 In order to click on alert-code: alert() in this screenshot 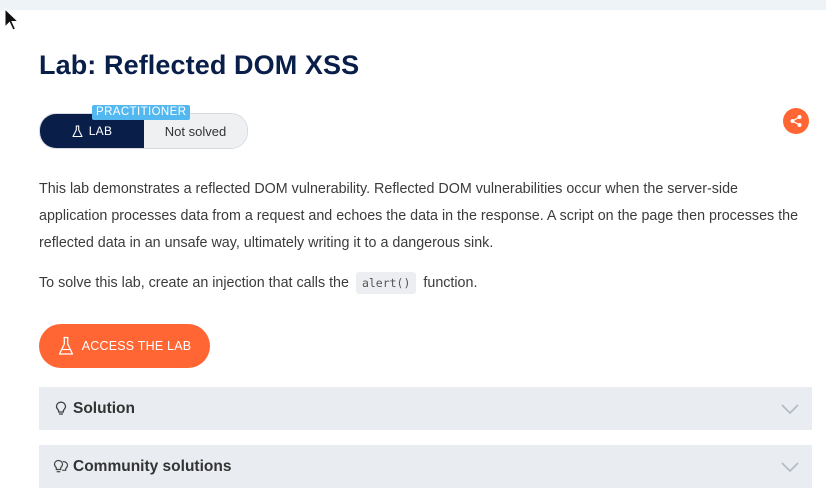, I will do `click(386, 283)`.